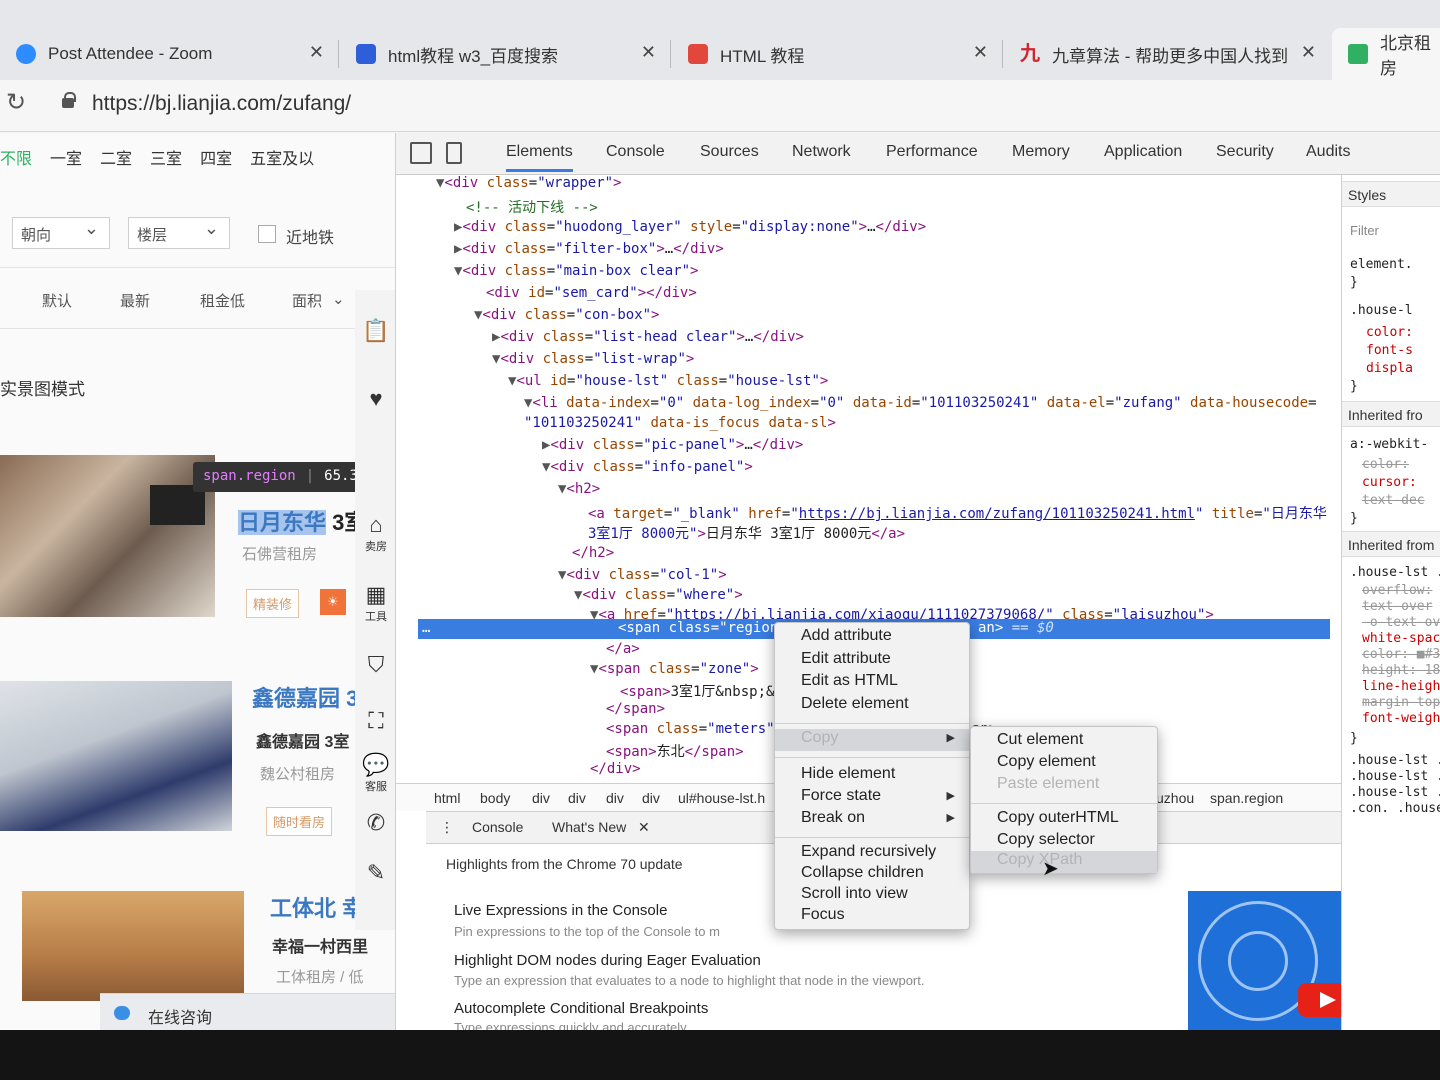  I want to click on menu-item-focus: Focus, so click(872, 917).